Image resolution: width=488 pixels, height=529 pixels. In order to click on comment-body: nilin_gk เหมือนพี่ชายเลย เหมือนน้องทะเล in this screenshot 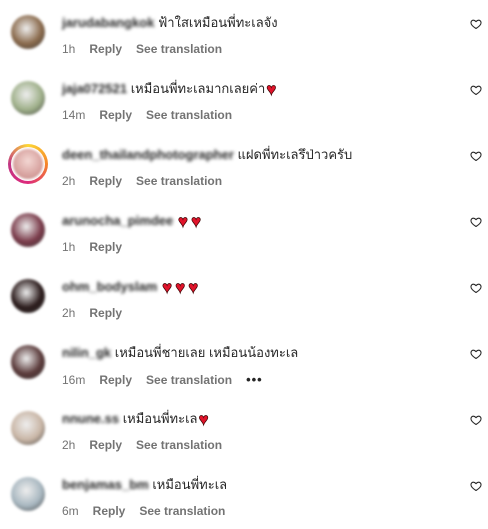, I will do `click(180, 353)`.